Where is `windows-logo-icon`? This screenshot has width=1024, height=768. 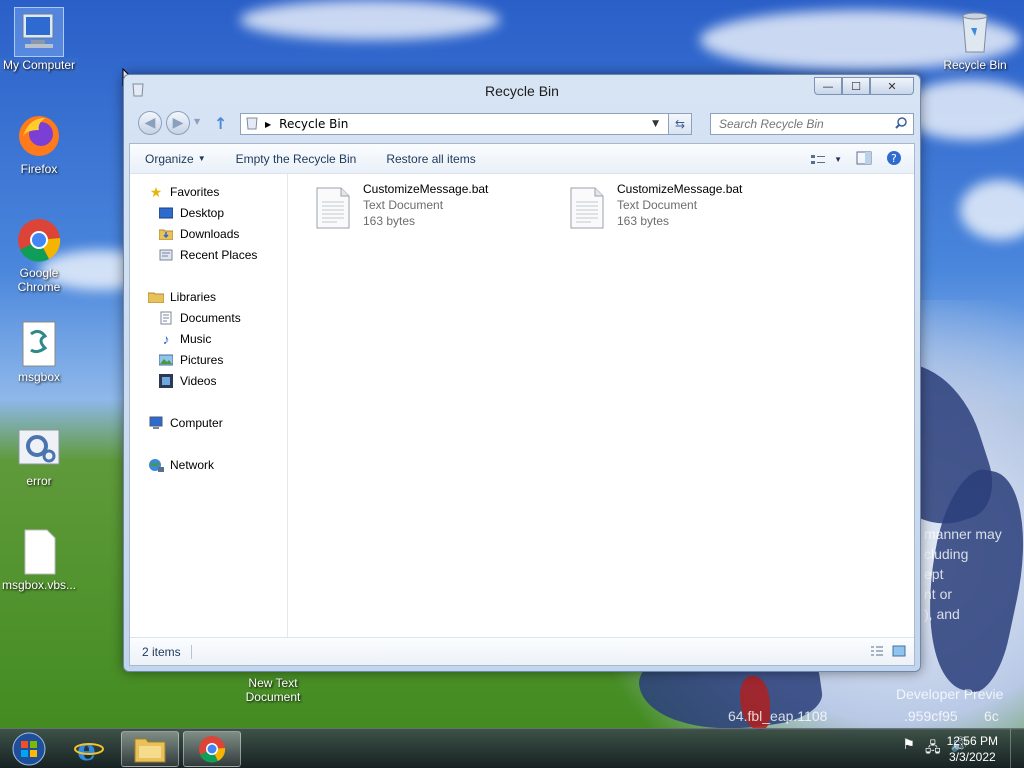 windows-logo-icon is located at coordinates (29, 749).